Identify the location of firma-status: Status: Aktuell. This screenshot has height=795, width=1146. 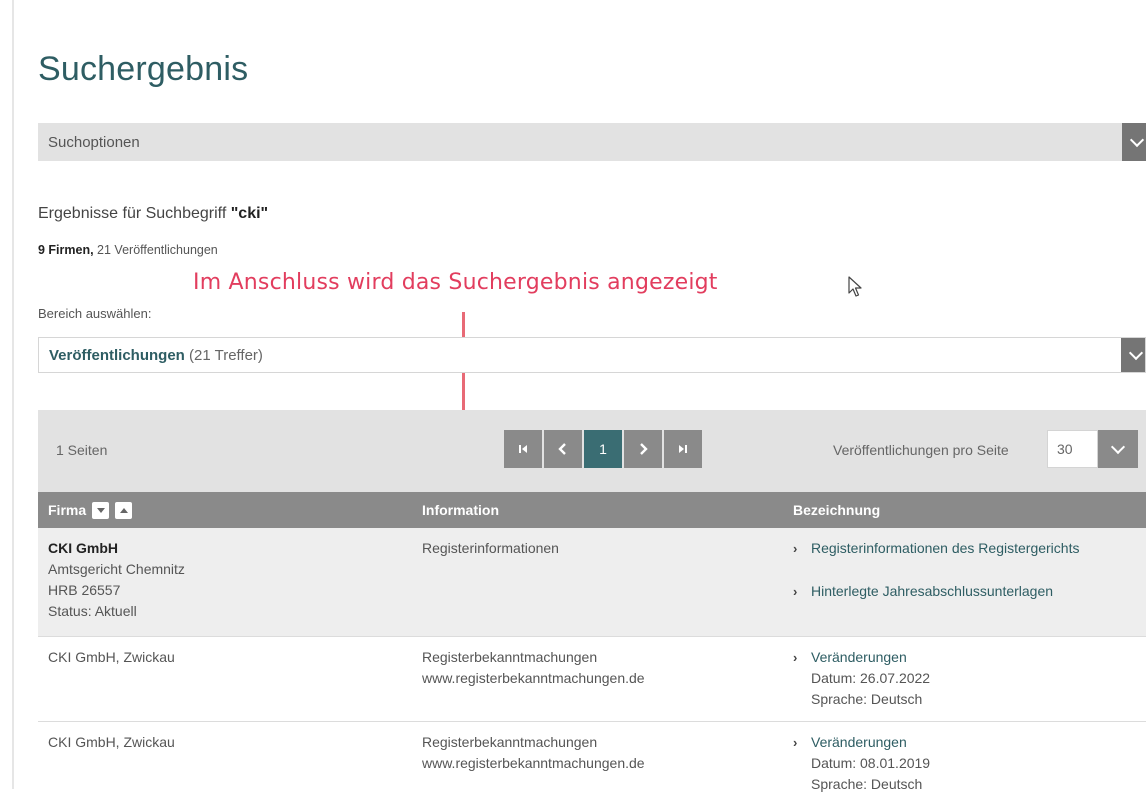
(92, 611).